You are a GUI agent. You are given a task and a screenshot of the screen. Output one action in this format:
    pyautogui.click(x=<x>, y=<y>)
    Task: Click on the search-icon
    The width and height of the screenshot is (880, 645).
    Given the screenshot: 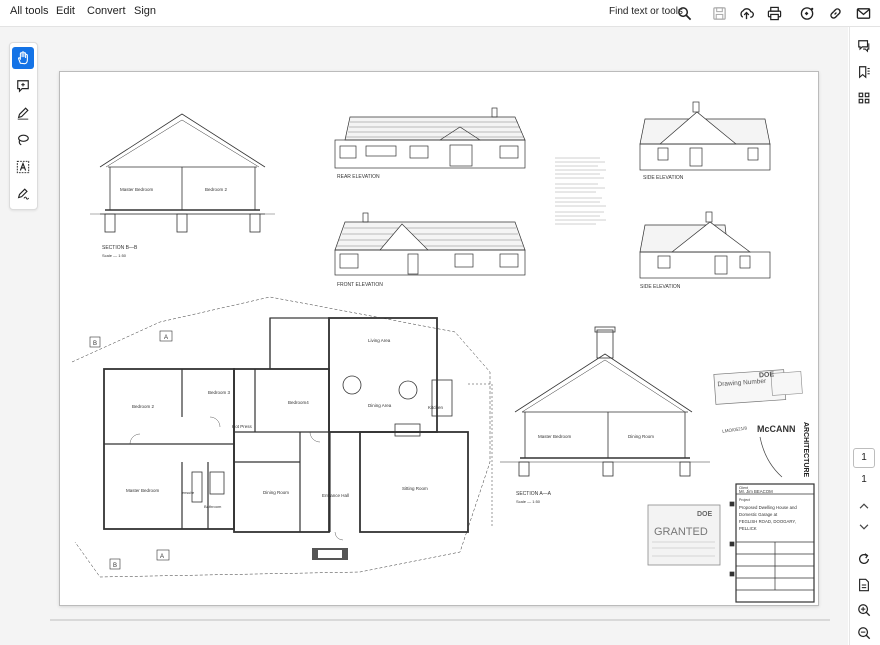 What is the action you would take?
    pyautogui.click(x=684, y=13)
    